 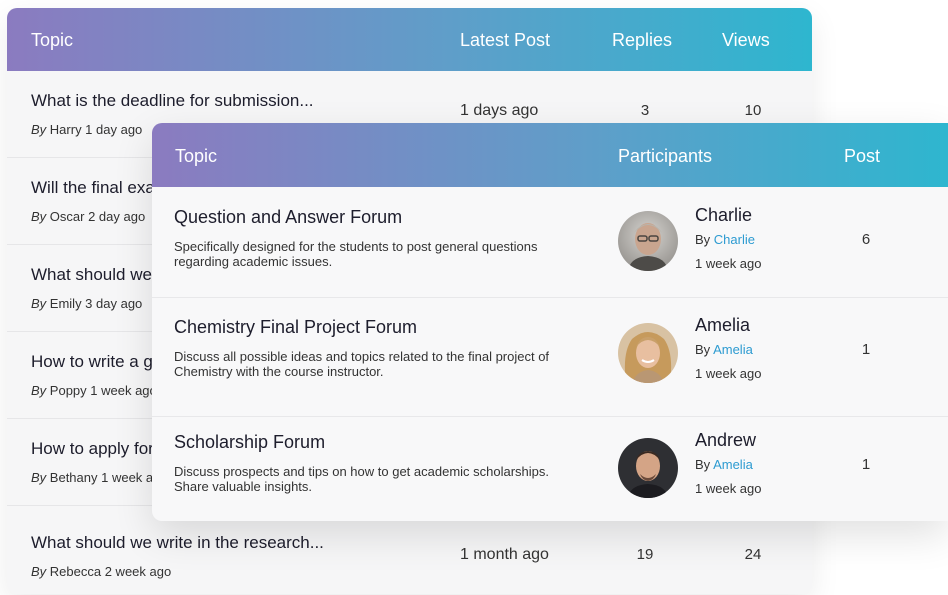 What do you see at coordinates (108, 477) in the screenshot?
I see `author-and-time: Bethany 1 week ago` at bounding box center [108, 477].